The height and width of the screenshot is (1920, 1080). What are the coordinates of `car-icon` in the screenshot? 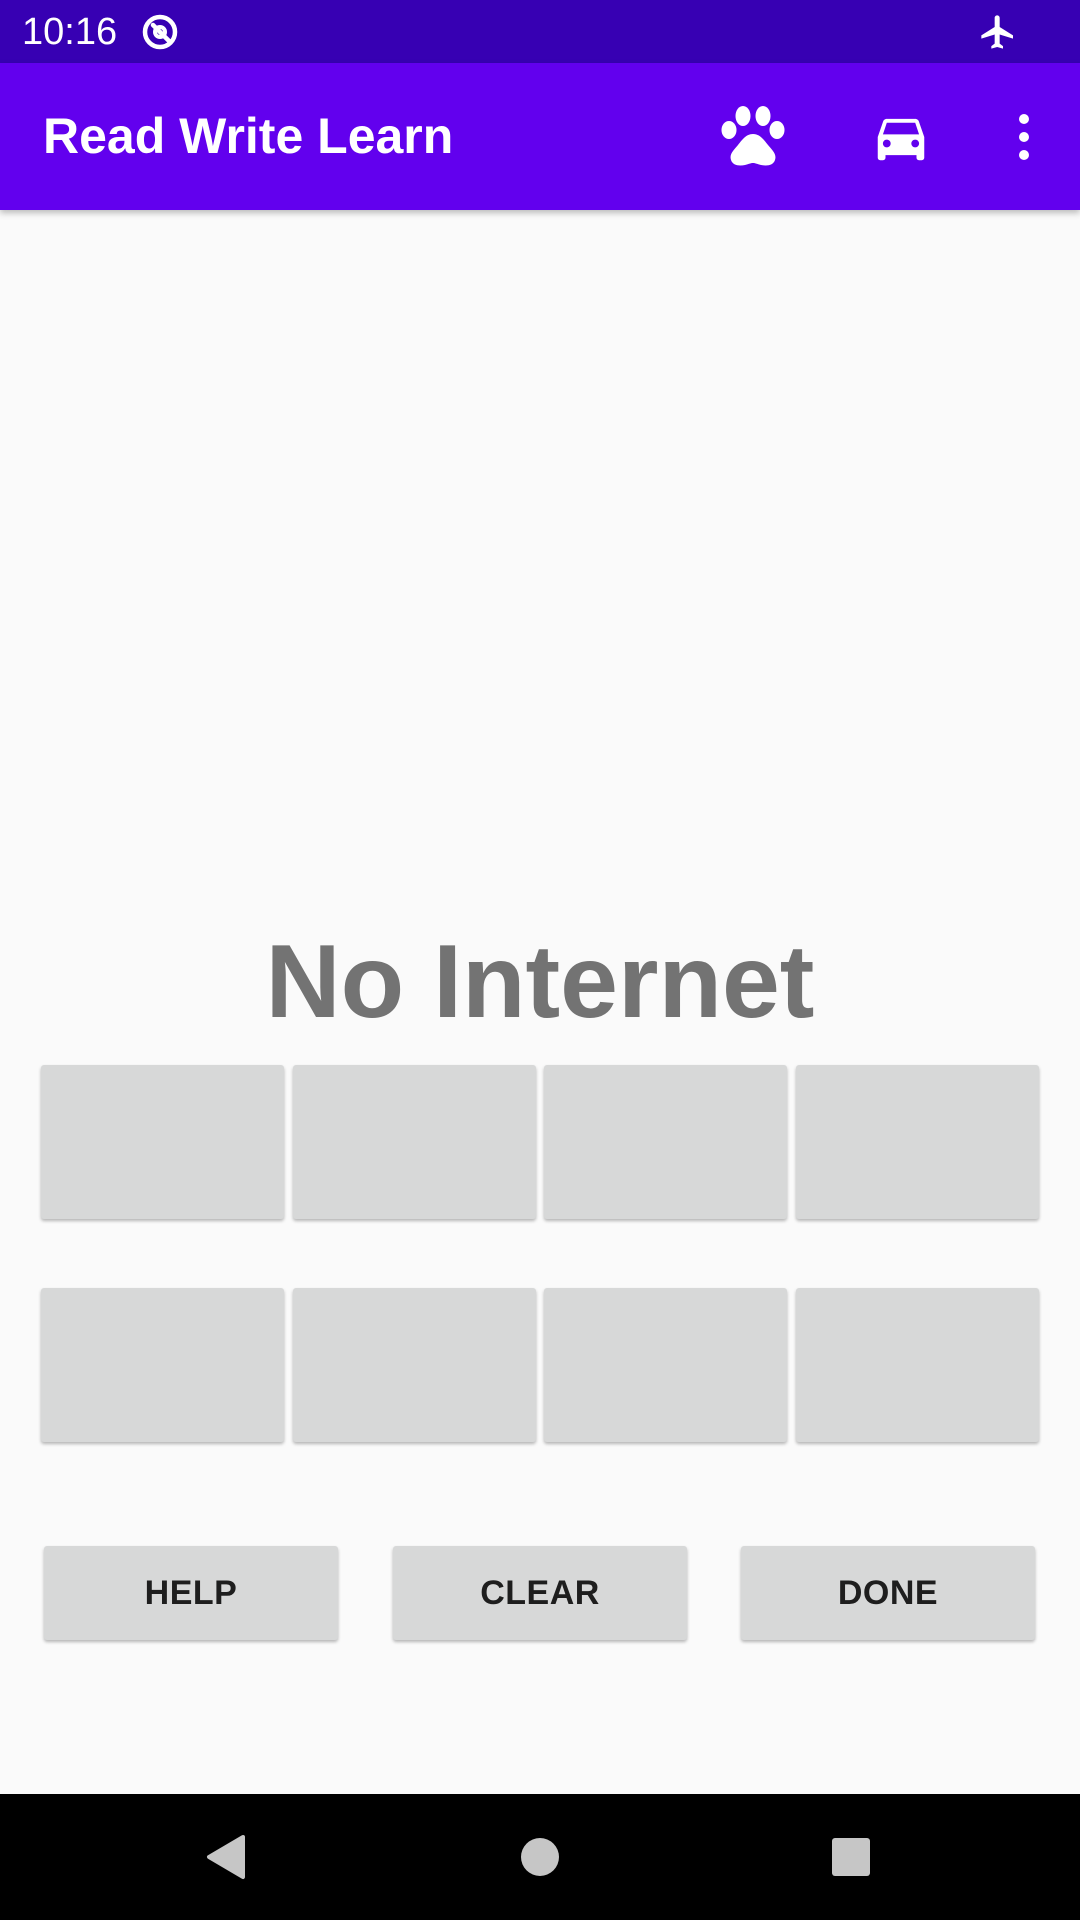 It's located at (901, 139).